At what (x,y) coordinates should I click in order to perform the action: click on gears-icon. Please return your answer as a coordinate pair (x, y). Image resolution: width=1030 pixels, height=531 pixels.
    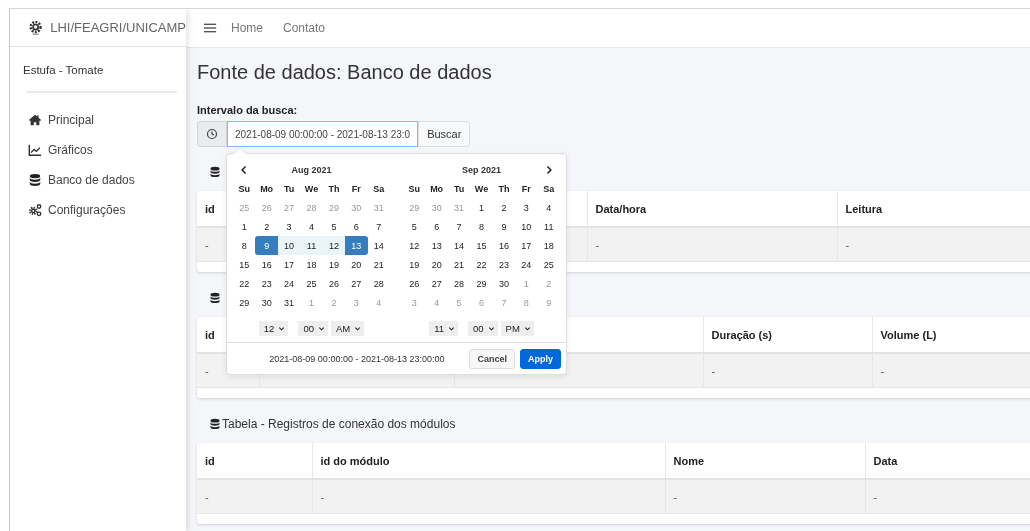
    Looking at the image, I should click on (35, 210).